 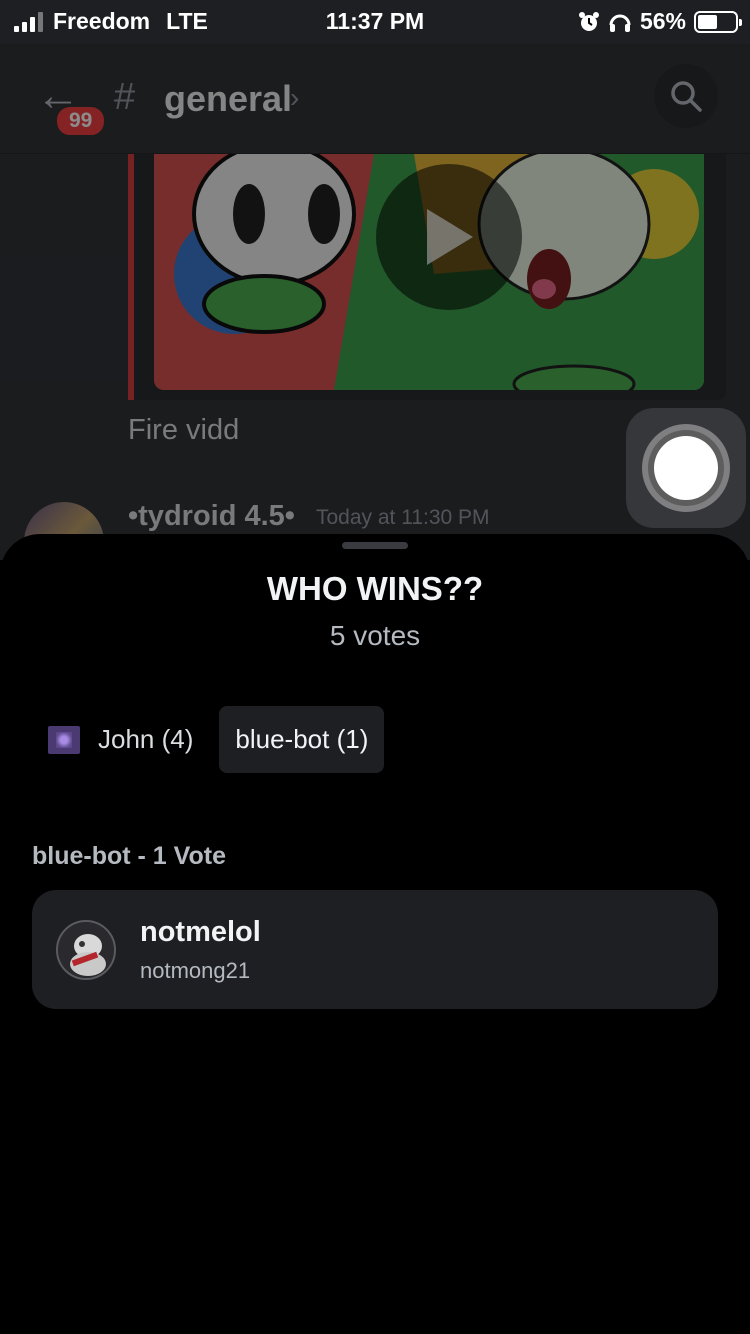 I want to click on poll-title: WHO WINS??, so click(x=375, y=588).